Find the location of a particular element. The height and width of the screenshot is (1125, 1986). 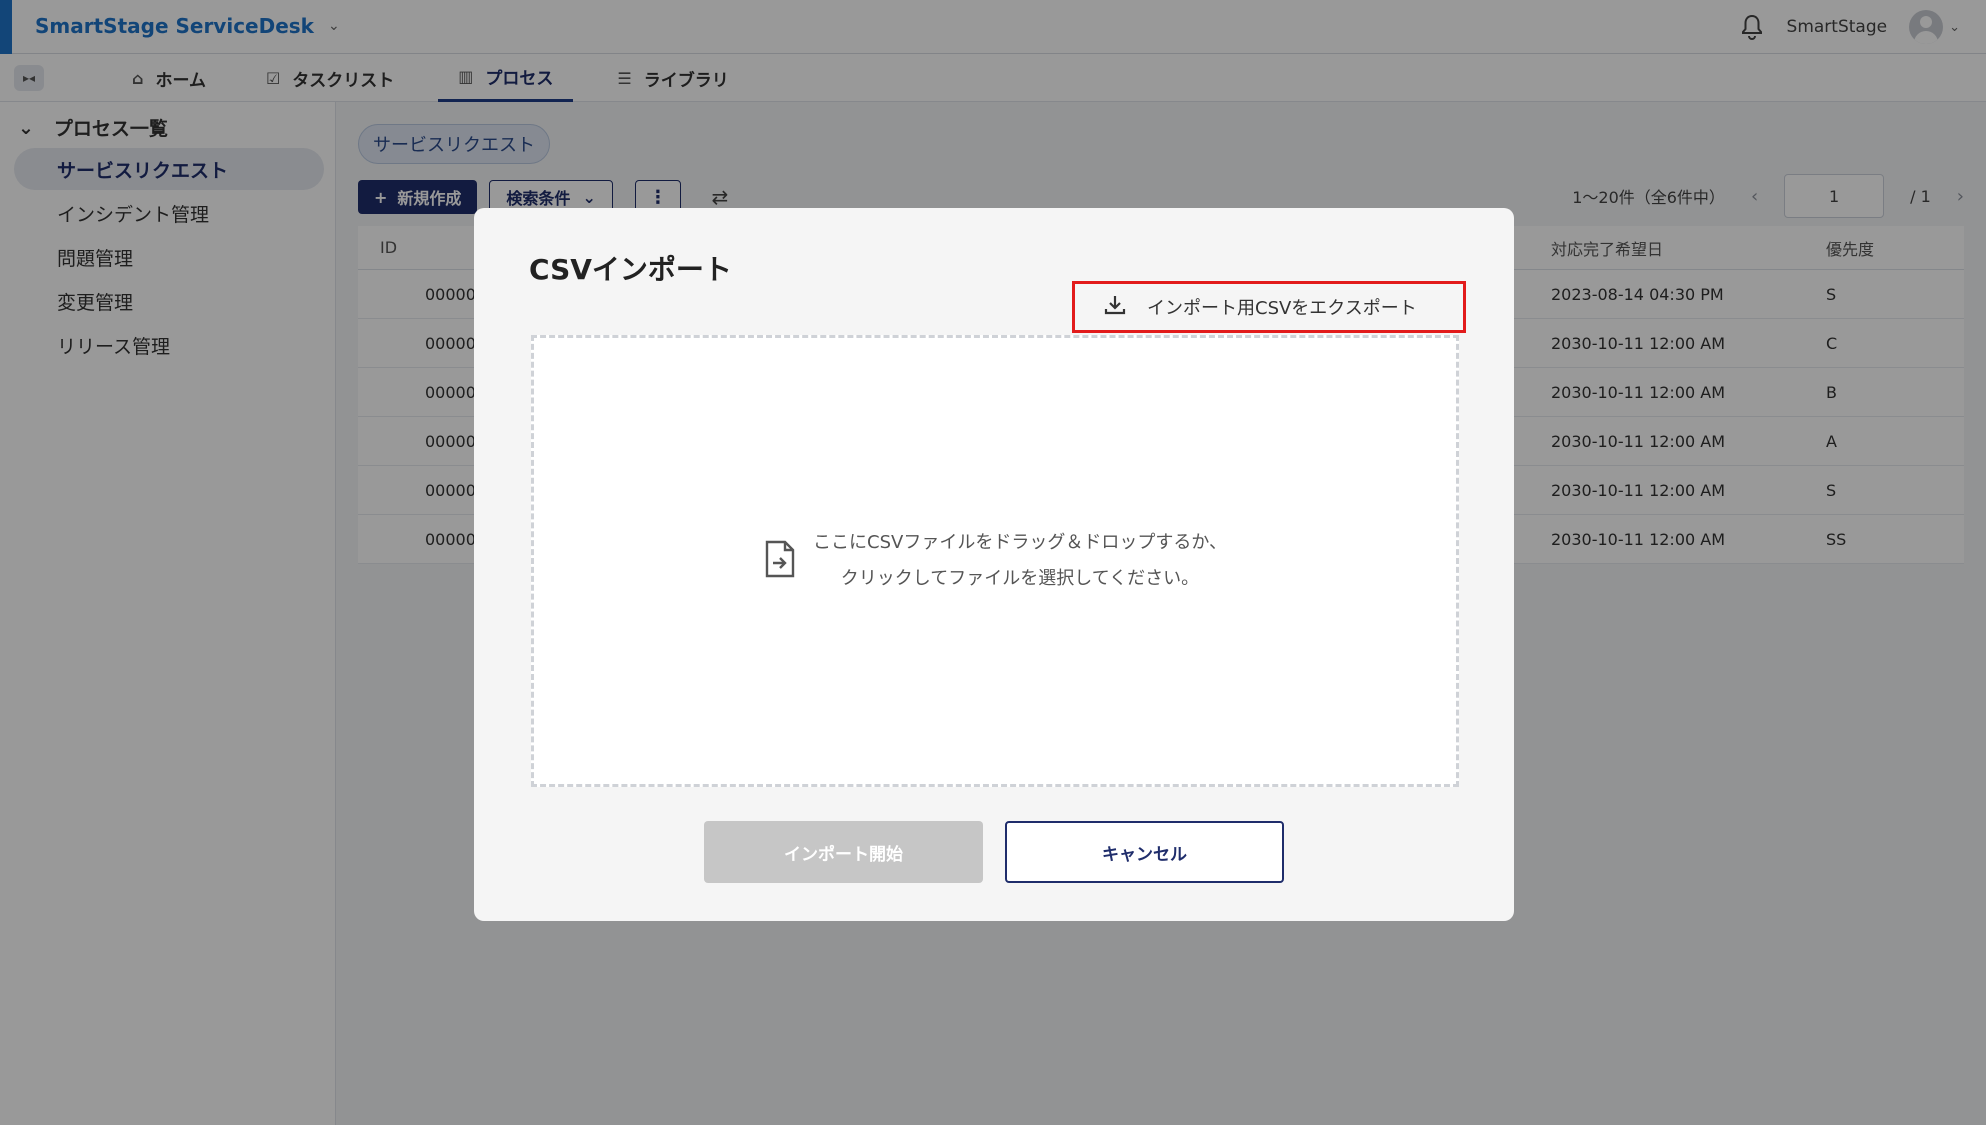

dialog-title: CSVインポート is located at coordinates (630, 269).